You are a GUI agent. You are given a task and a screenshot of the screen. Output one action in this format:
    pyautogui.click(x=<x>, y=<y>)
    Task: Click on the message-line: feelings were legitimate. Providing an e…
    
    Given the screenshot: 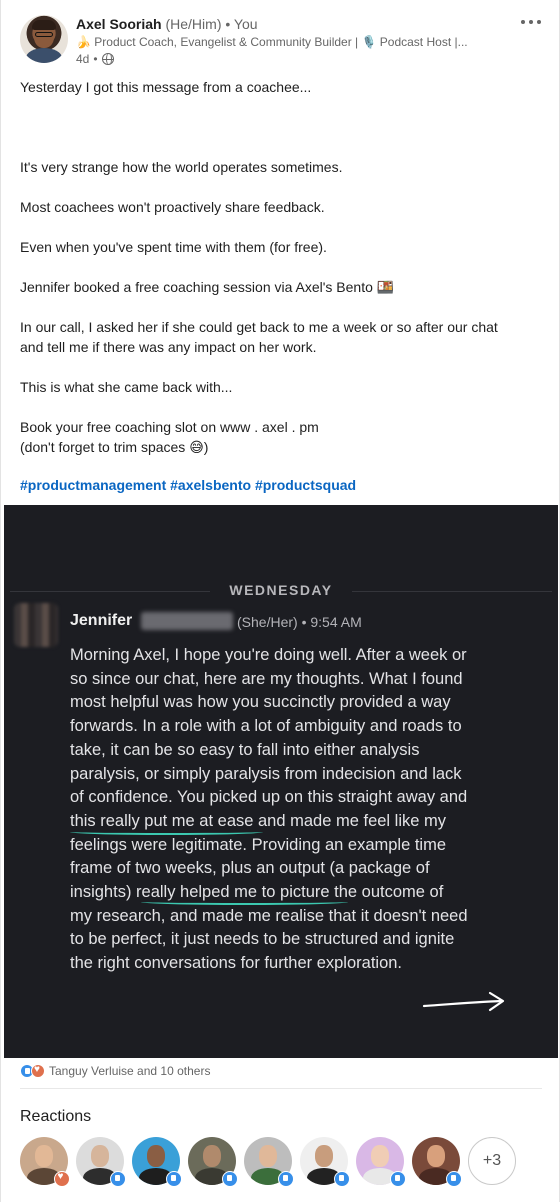 What is the action you would take?
    pyautogui.click(x=258, y=844)
    